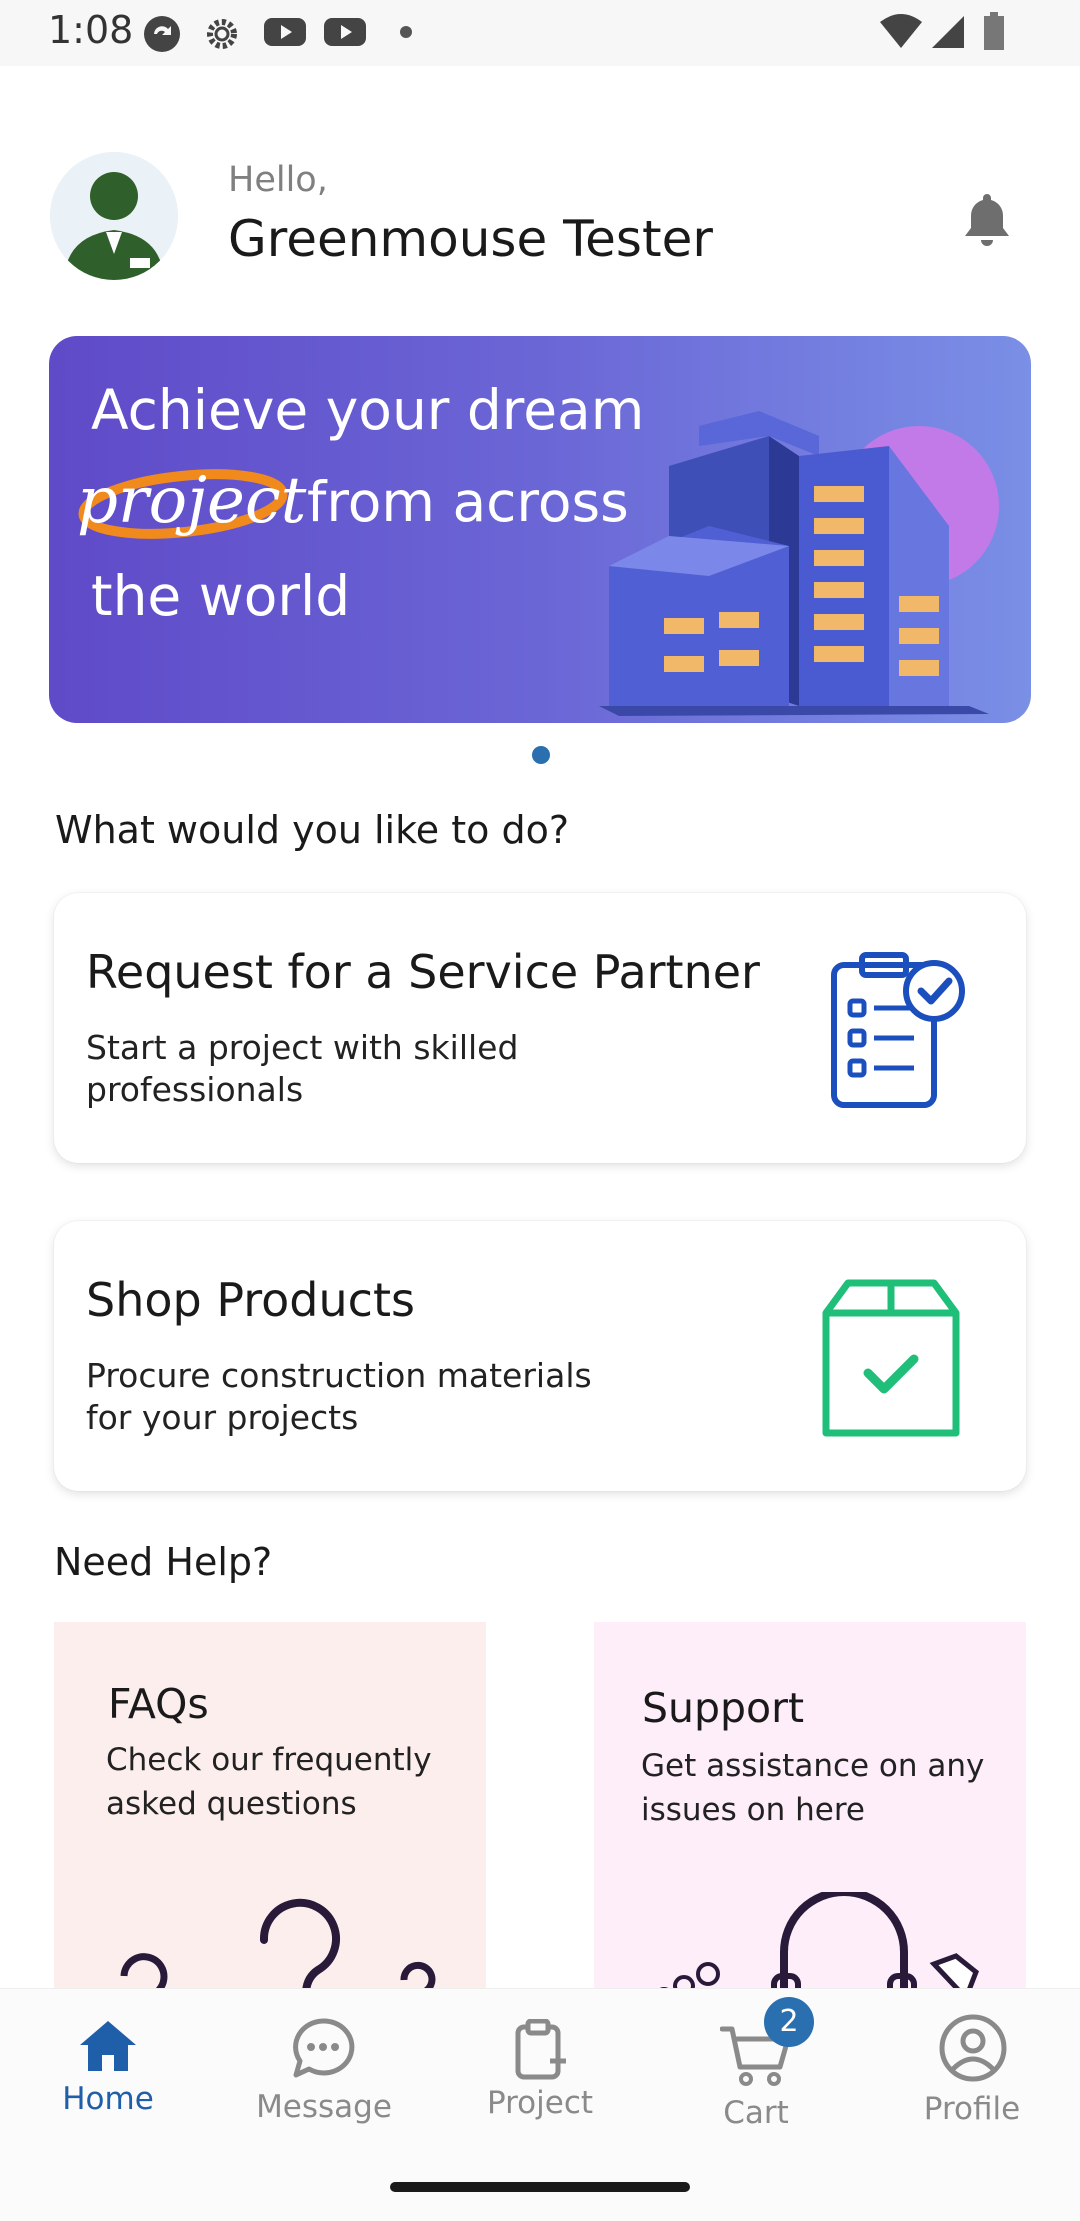  What do you see at coordinates (108, 2099) in the screenshot?
I see `nav-home-label: Home` at bounding box center [108, 2099].